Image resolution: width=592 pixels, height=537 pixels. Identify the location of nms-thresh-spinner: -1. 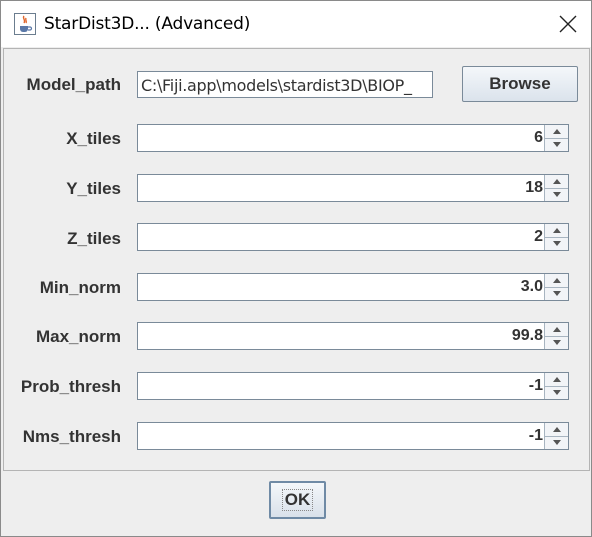
(353, 436).